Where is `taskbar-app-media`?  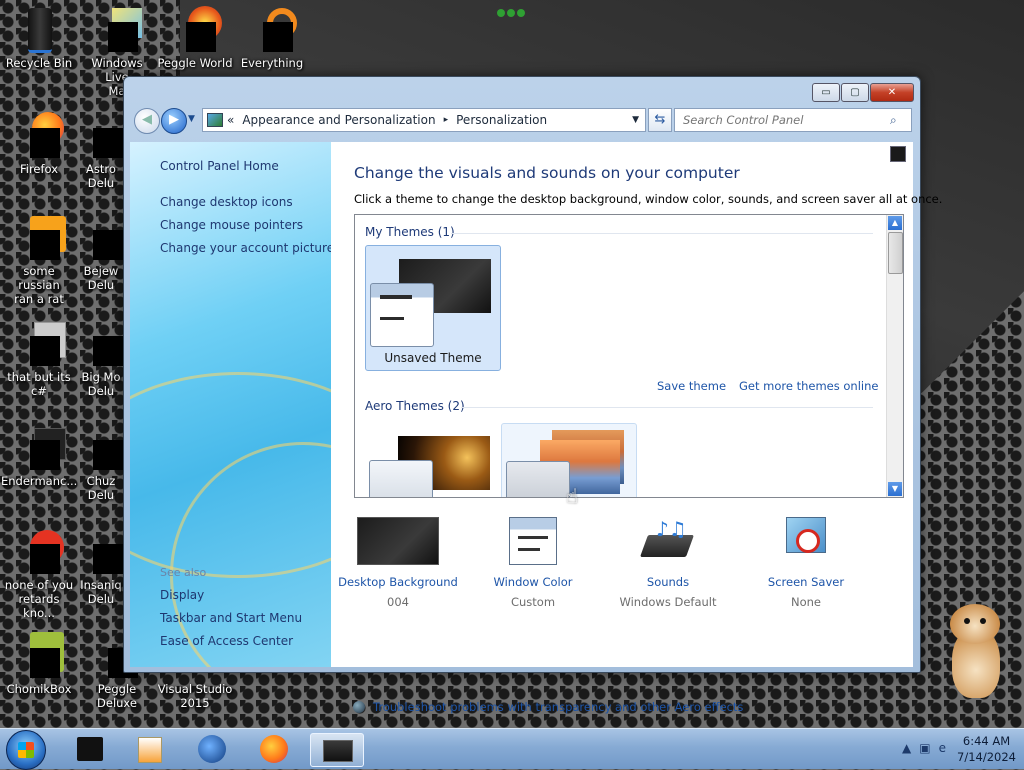 taskbar-app-media is located at coordinates (150, 749).